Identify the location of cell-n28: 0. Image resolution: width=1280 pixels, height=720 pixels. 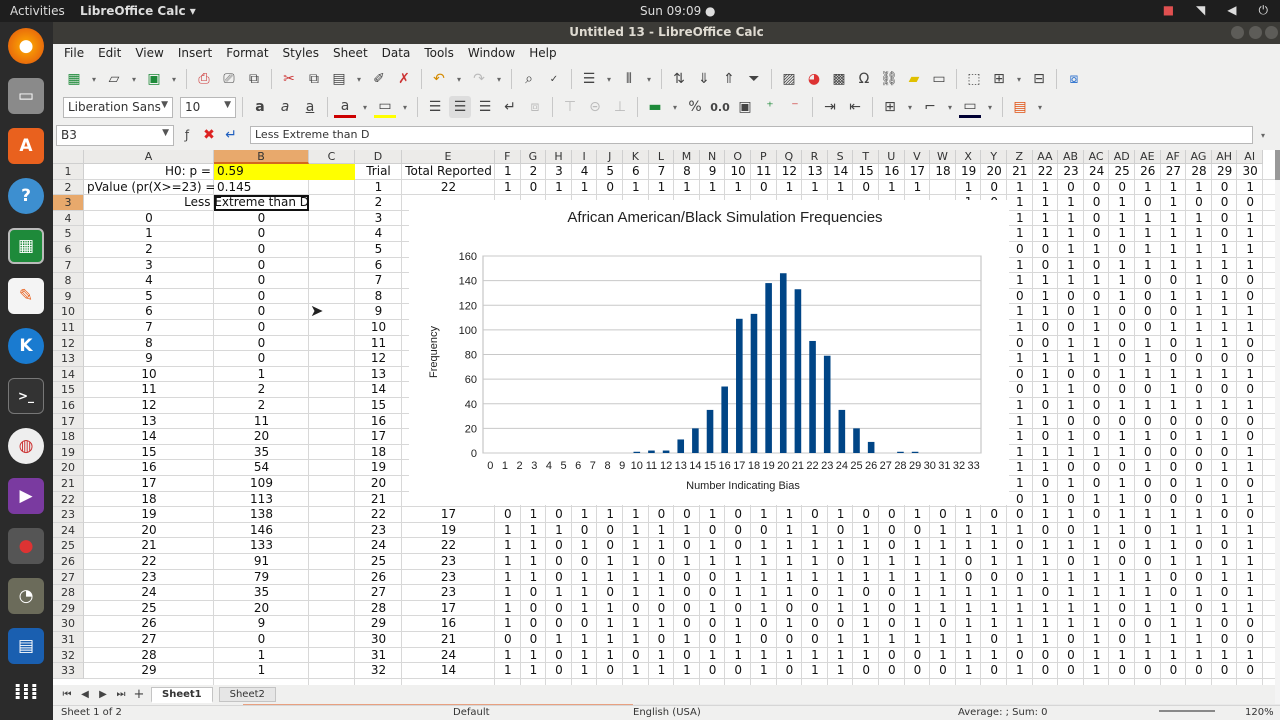
(713, 593).